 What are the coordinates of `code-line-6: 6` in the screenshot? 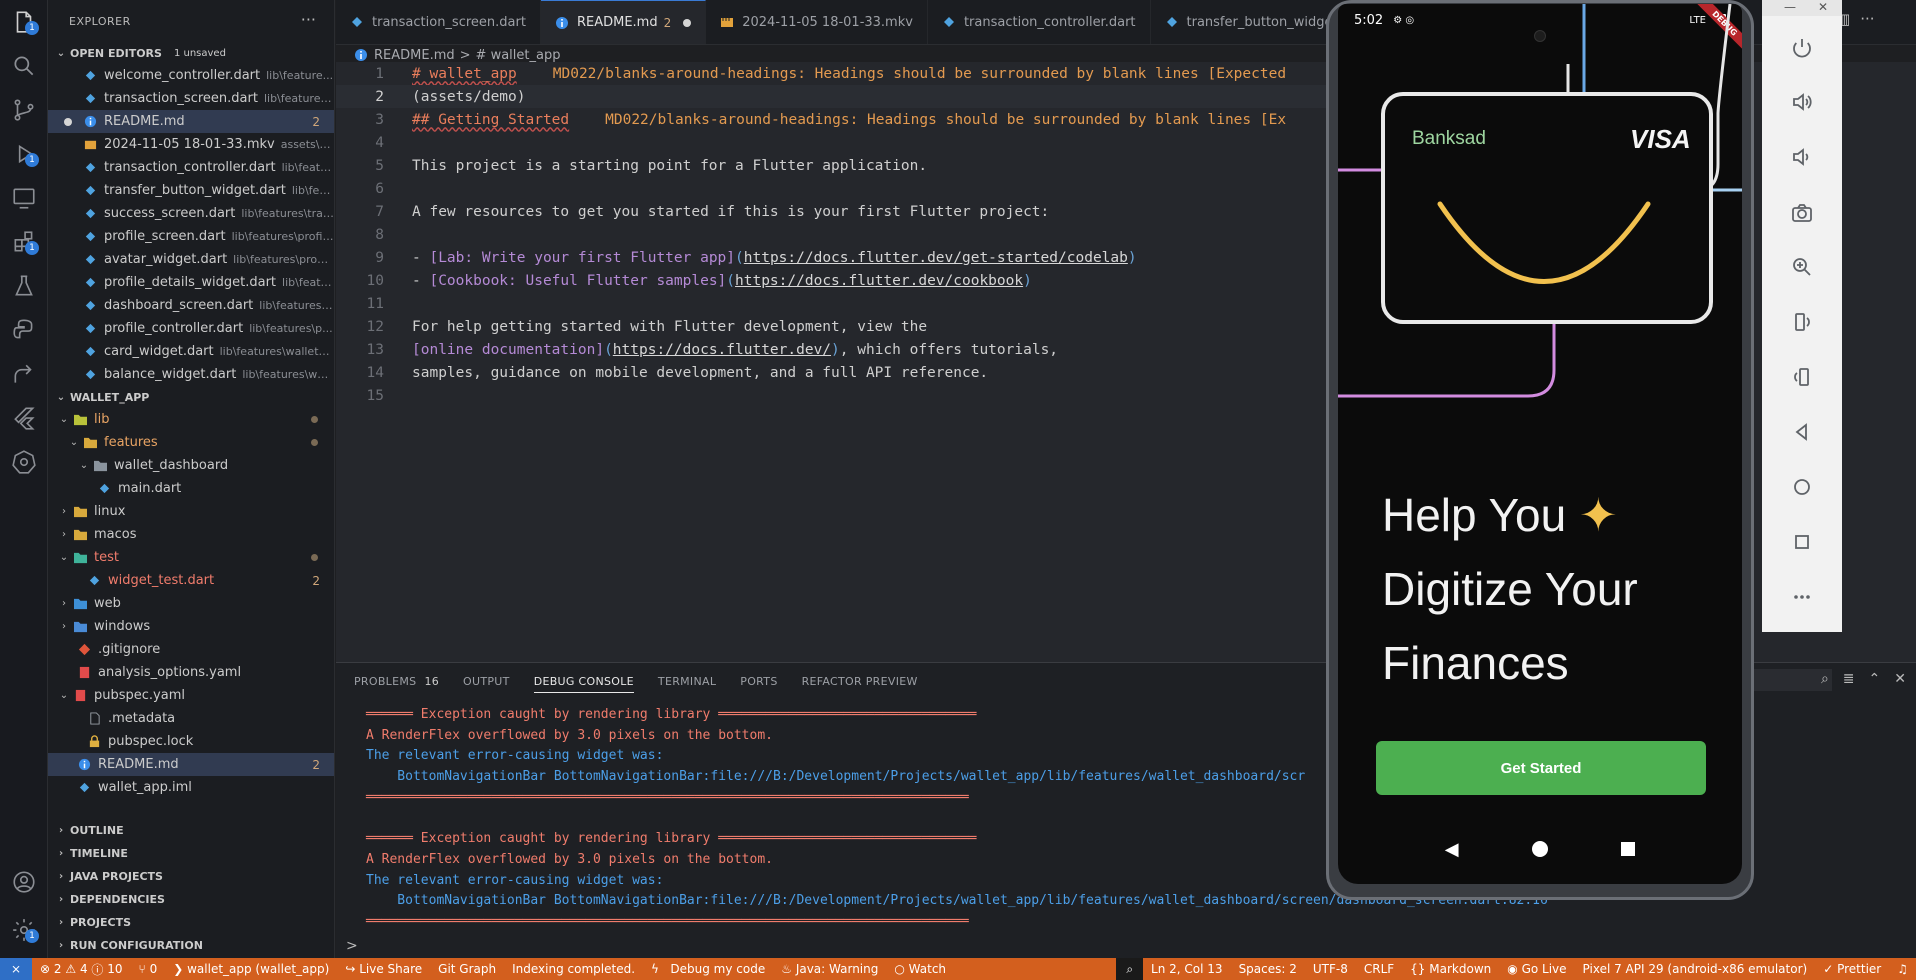 It's located at (374, 188).